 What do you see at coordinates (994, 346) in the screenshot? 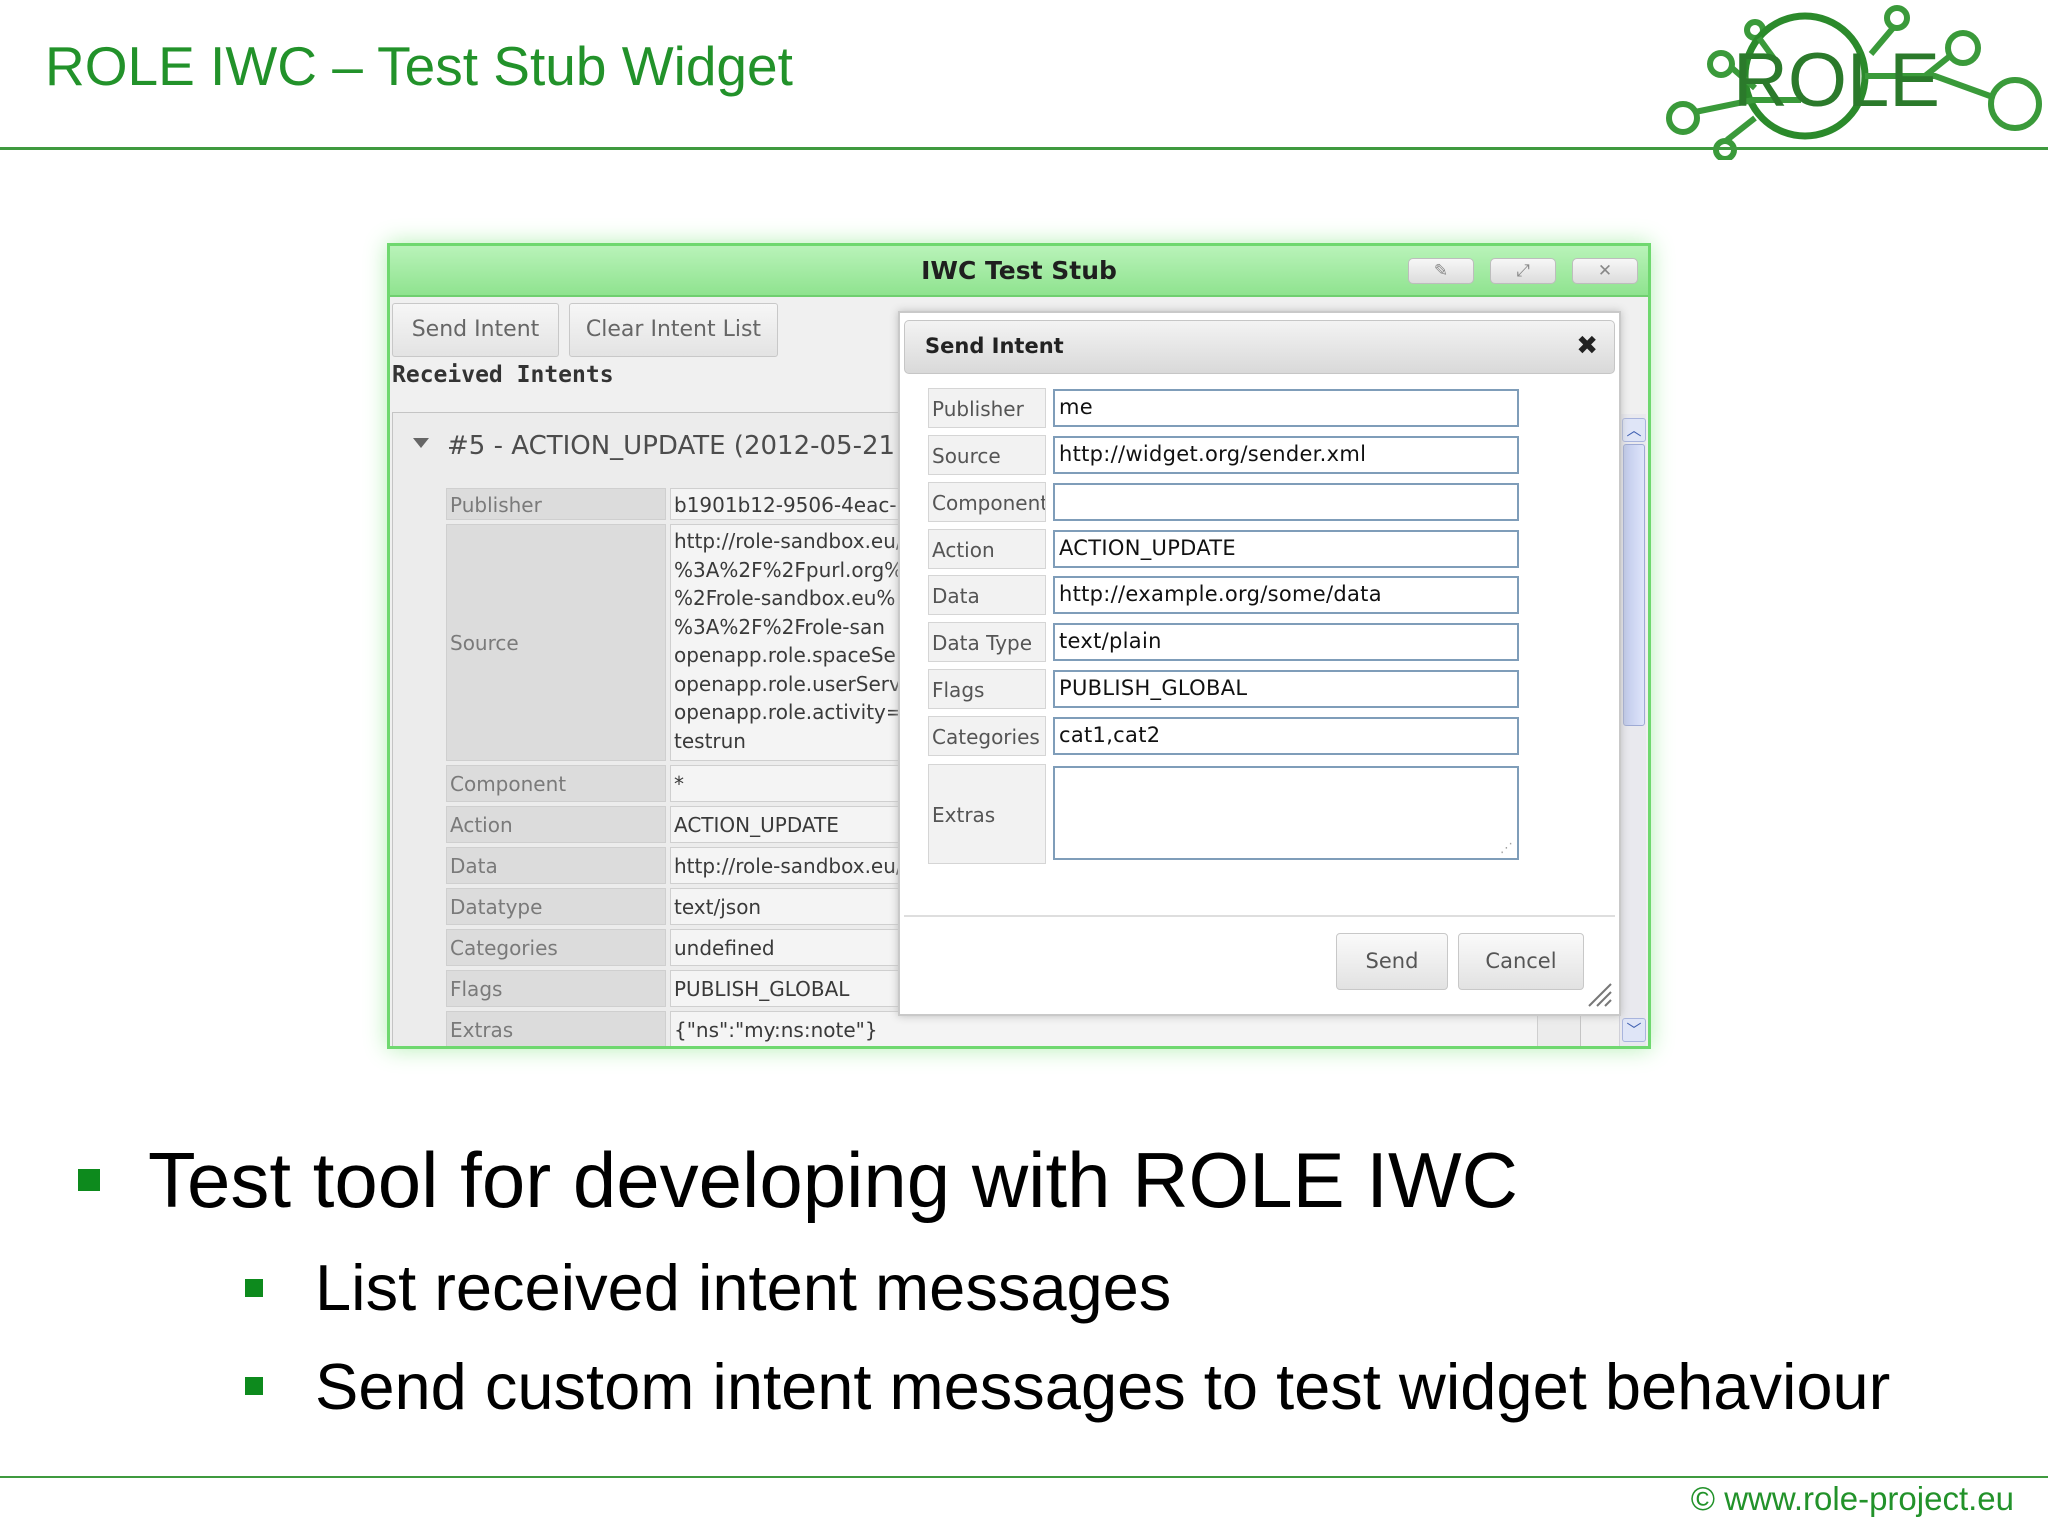
I see `dialog-title: Send Intent` at bounding box center [994, 346].